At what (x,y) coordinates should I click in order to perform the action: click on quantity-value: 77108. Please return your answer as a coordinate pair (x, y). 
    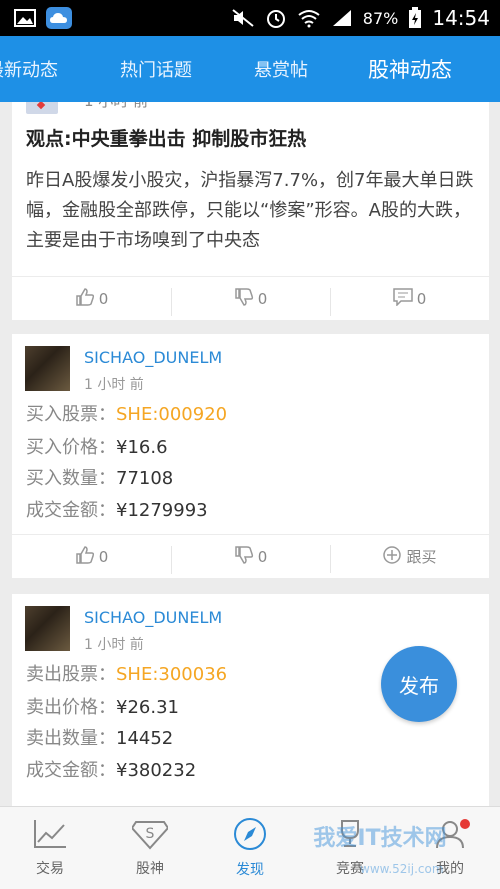
    Looking at the image, I should click on (145, 478).